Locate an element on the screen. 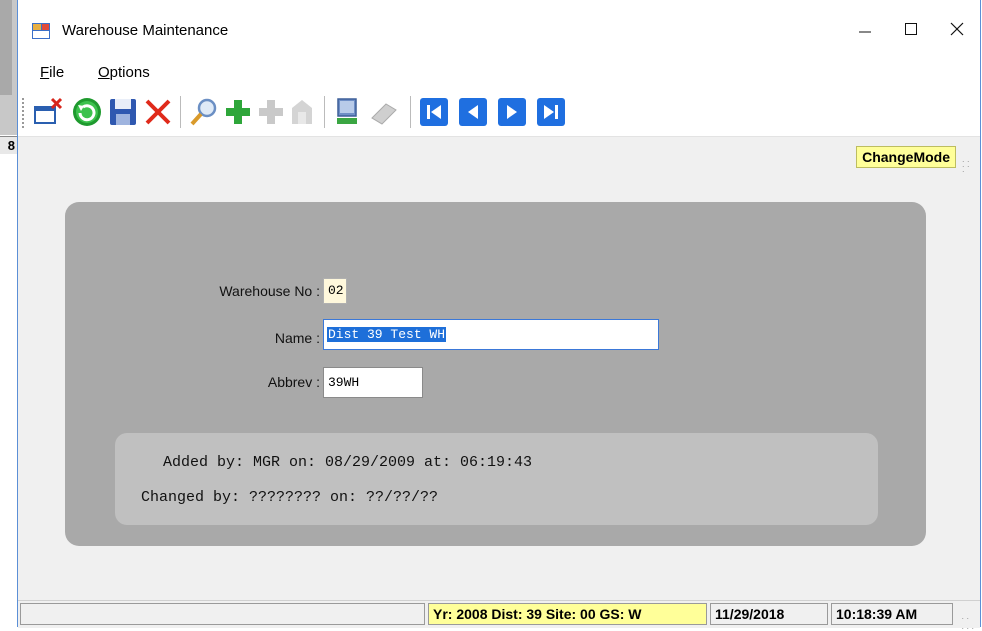 The image size is (982, 631). status-context: Yr: 2008 Dist: 39 Site: 00 GS: W is located at coordinates (567, 614).